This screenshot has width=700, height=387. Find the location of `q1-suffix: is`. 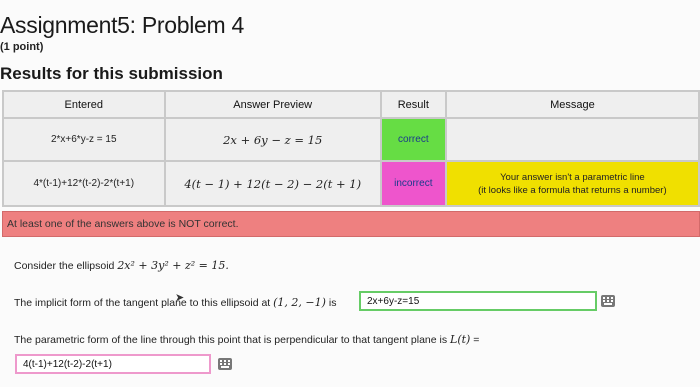

q1-suffix: is is located at coordinates (331, 303).